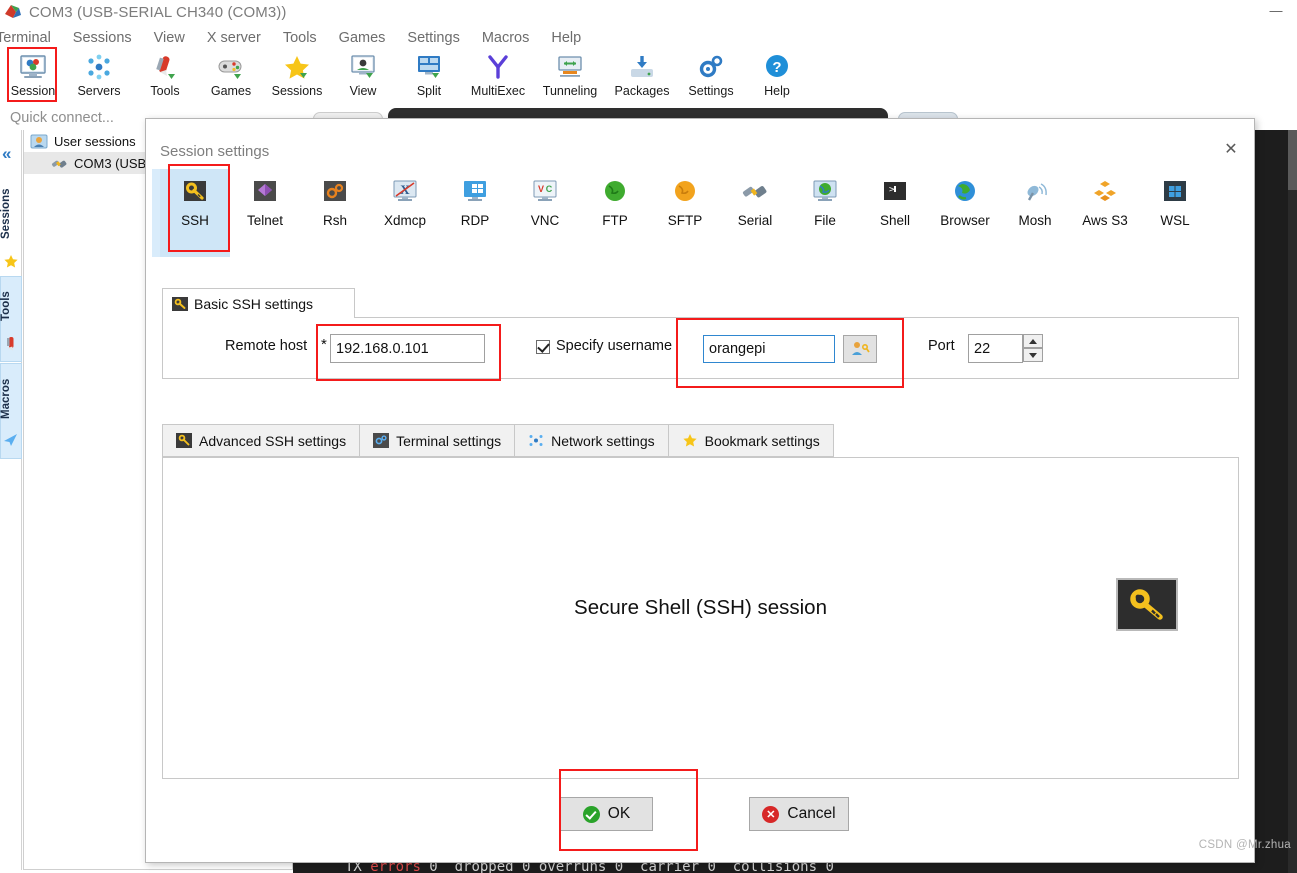 The width and height of the screenshot is (1297, 873). I want to click on settings-sub-tabs: Advanced SSH settings Terminal settings, so click(498, 440).